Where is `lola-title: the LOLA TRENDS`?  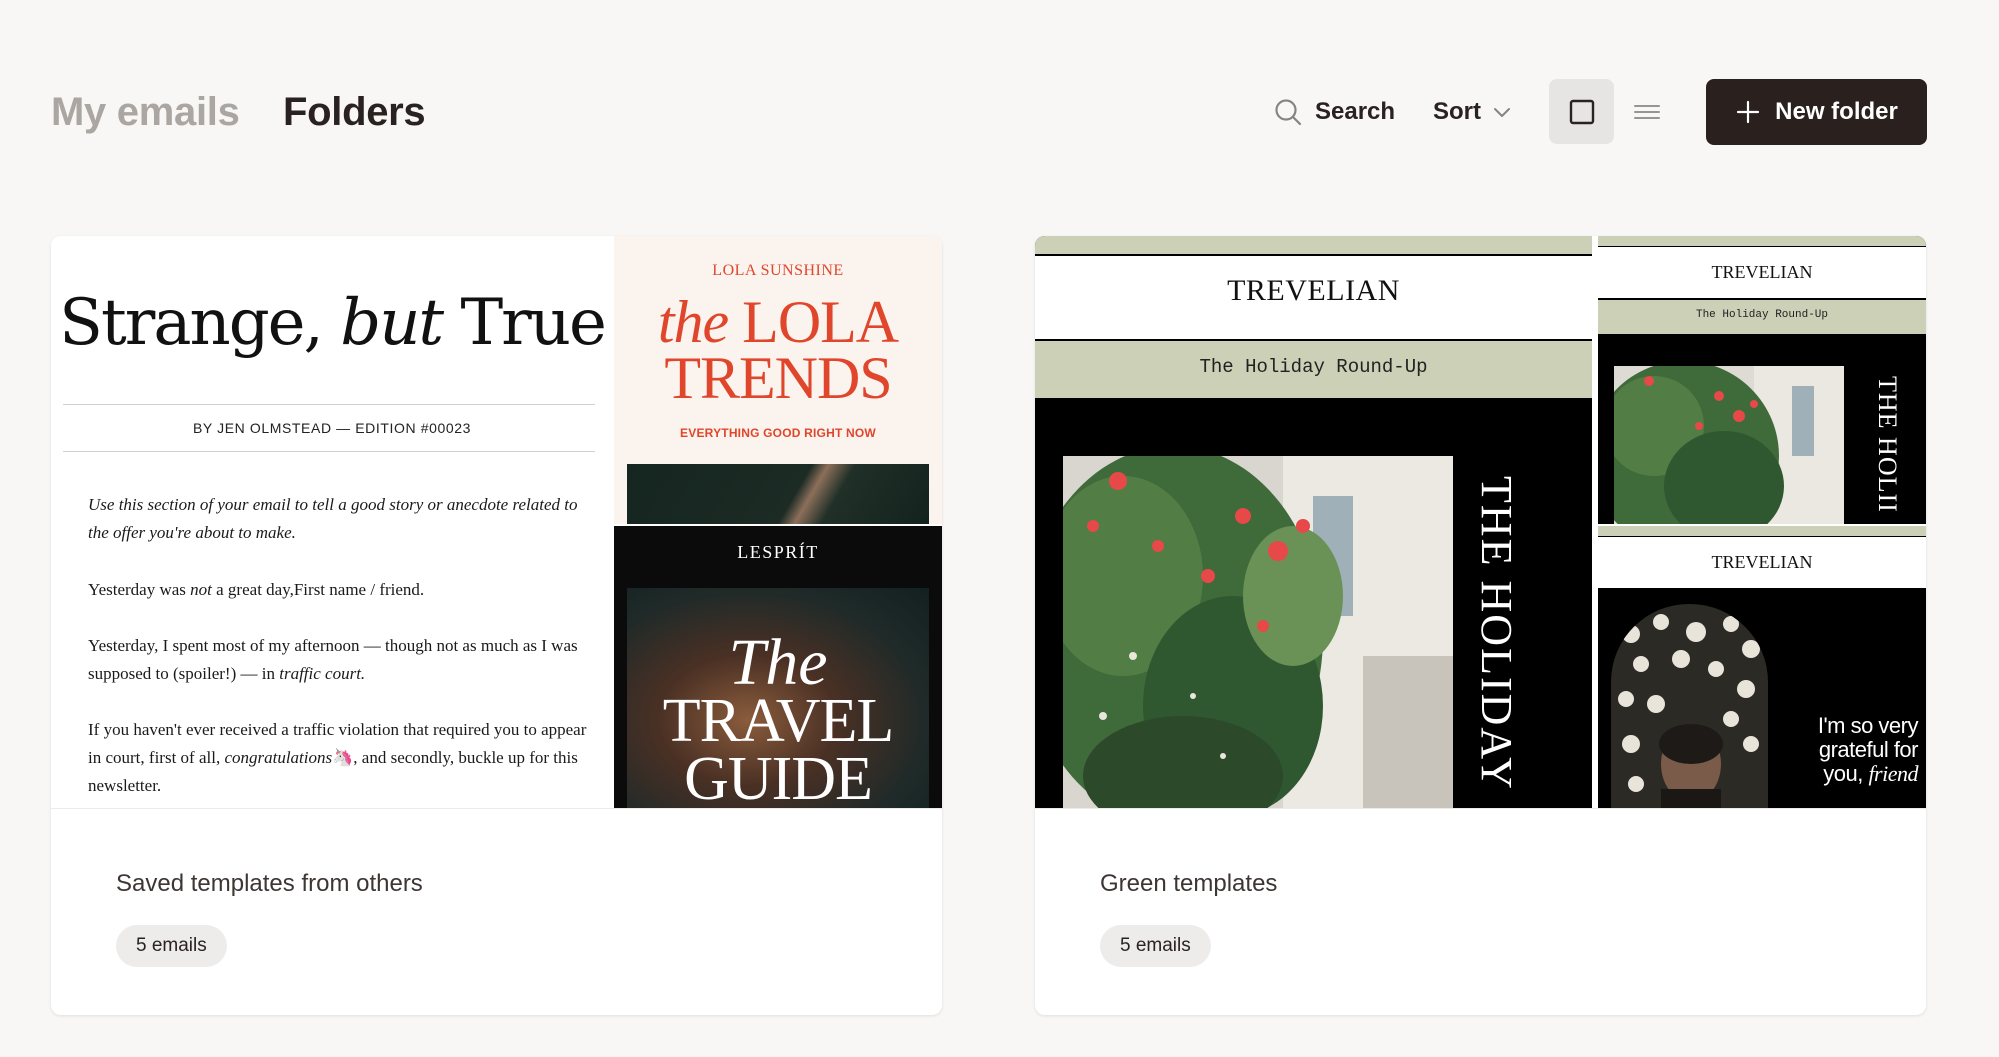 lola-title: the LOLA TRENDS is located at coordinates (778, 350).